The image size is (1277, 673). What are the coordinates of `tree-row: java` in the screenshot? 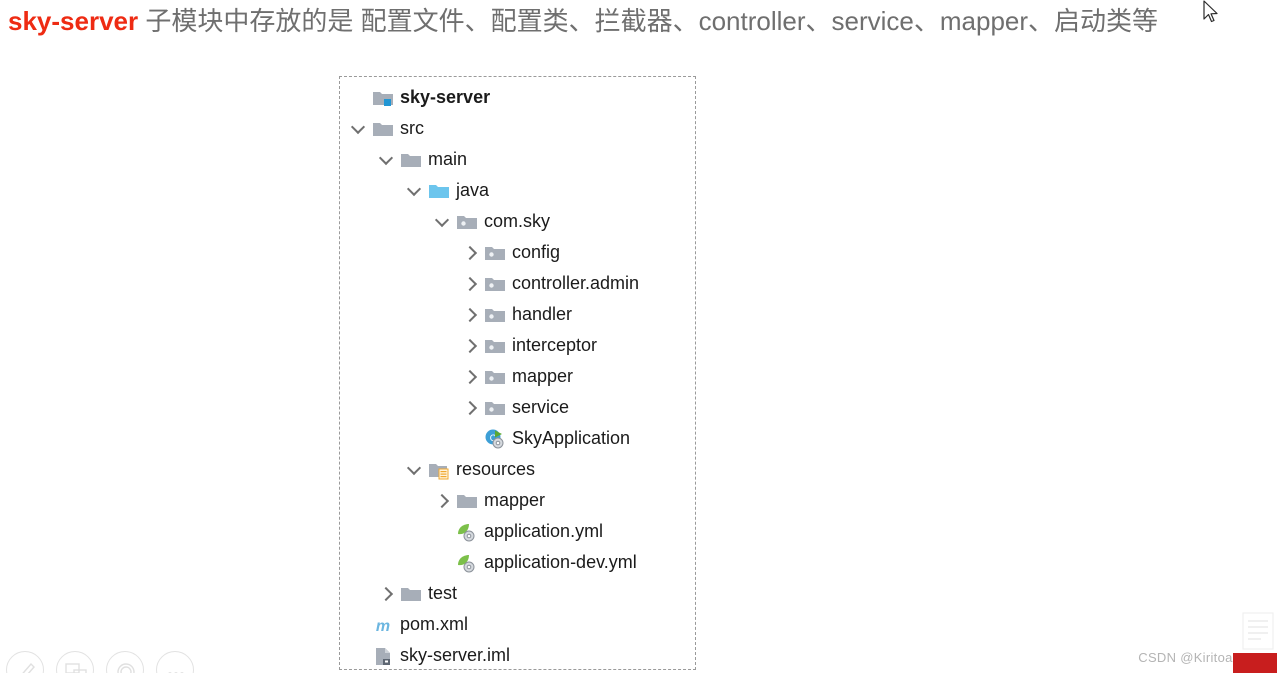 It's located at (517, 190).